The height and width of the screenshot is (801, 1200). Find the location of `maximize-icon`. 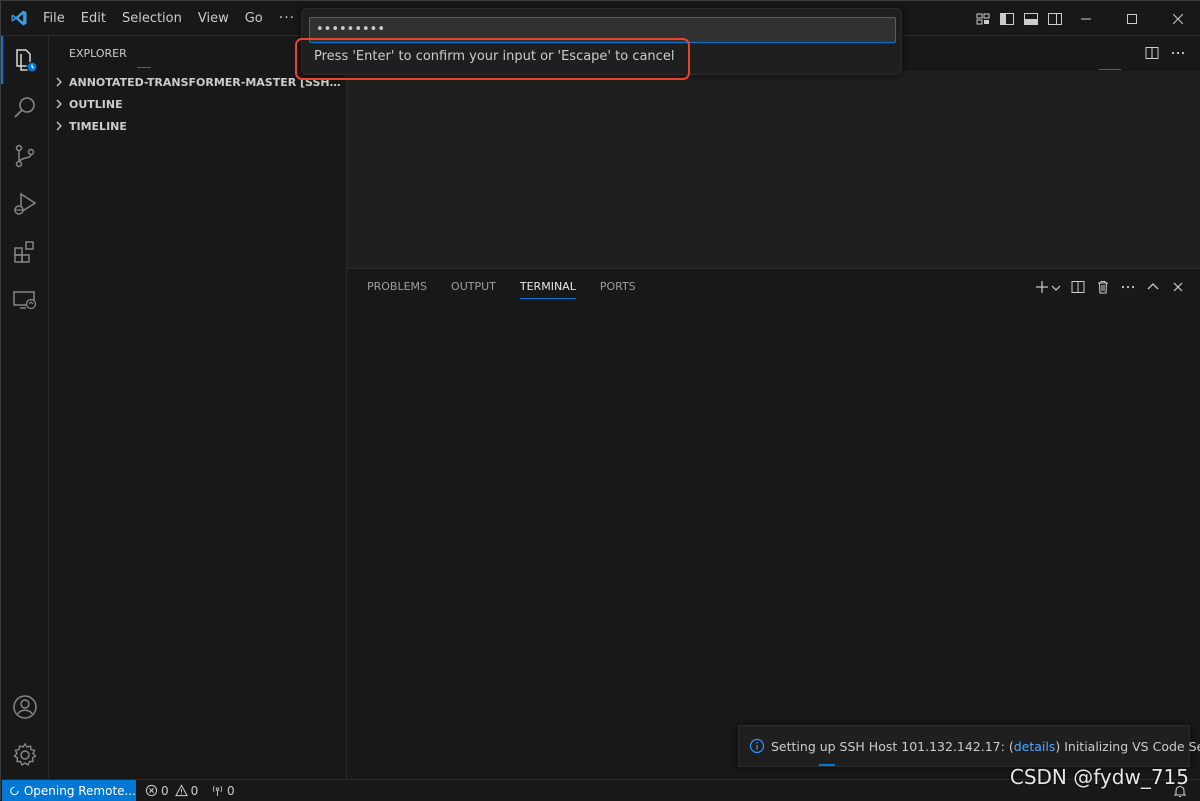

maximize-icon is located at coordinates (1132, 18).